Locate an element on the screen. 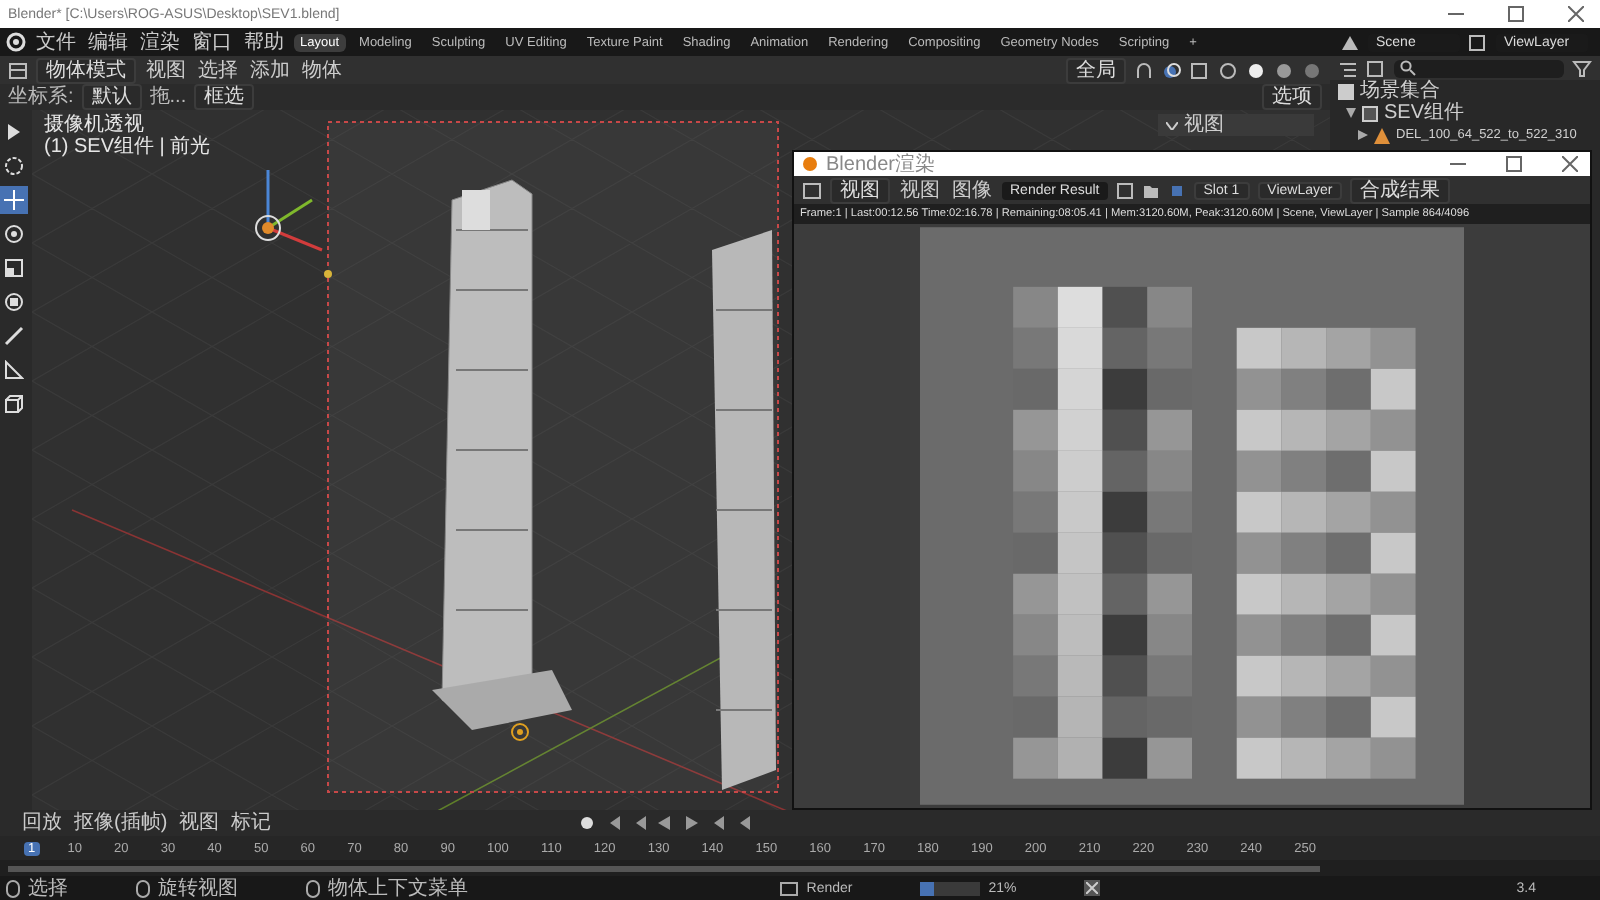 Image resolution: width=1600 pixels, height=900 pixels. menu-item: 文件 is located at coordinates (56, 42).